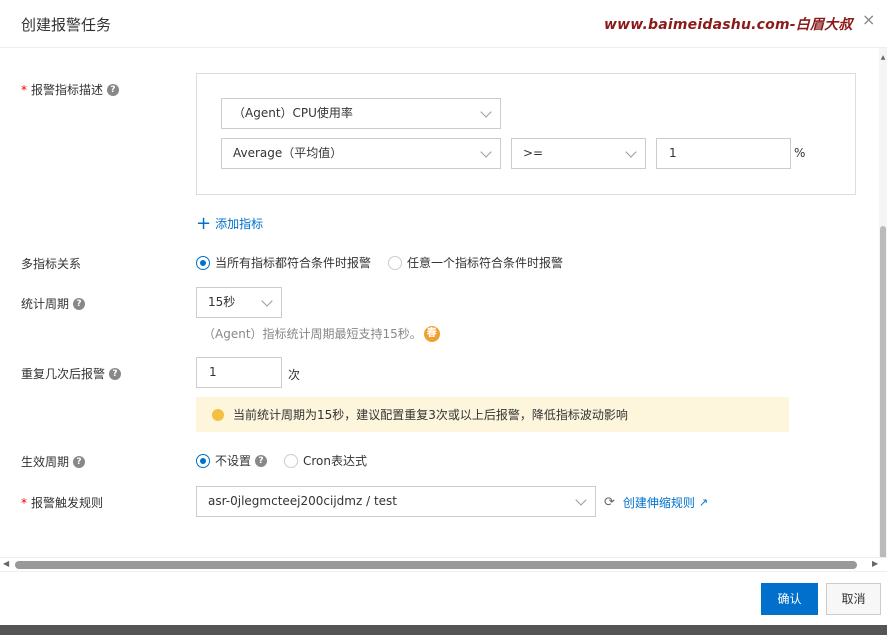 The image size is (887, 635). Describe the element at coordinates (71, 373) in the screenshot. I see `repeat-label: 重复几次后报警 ?` at that location.